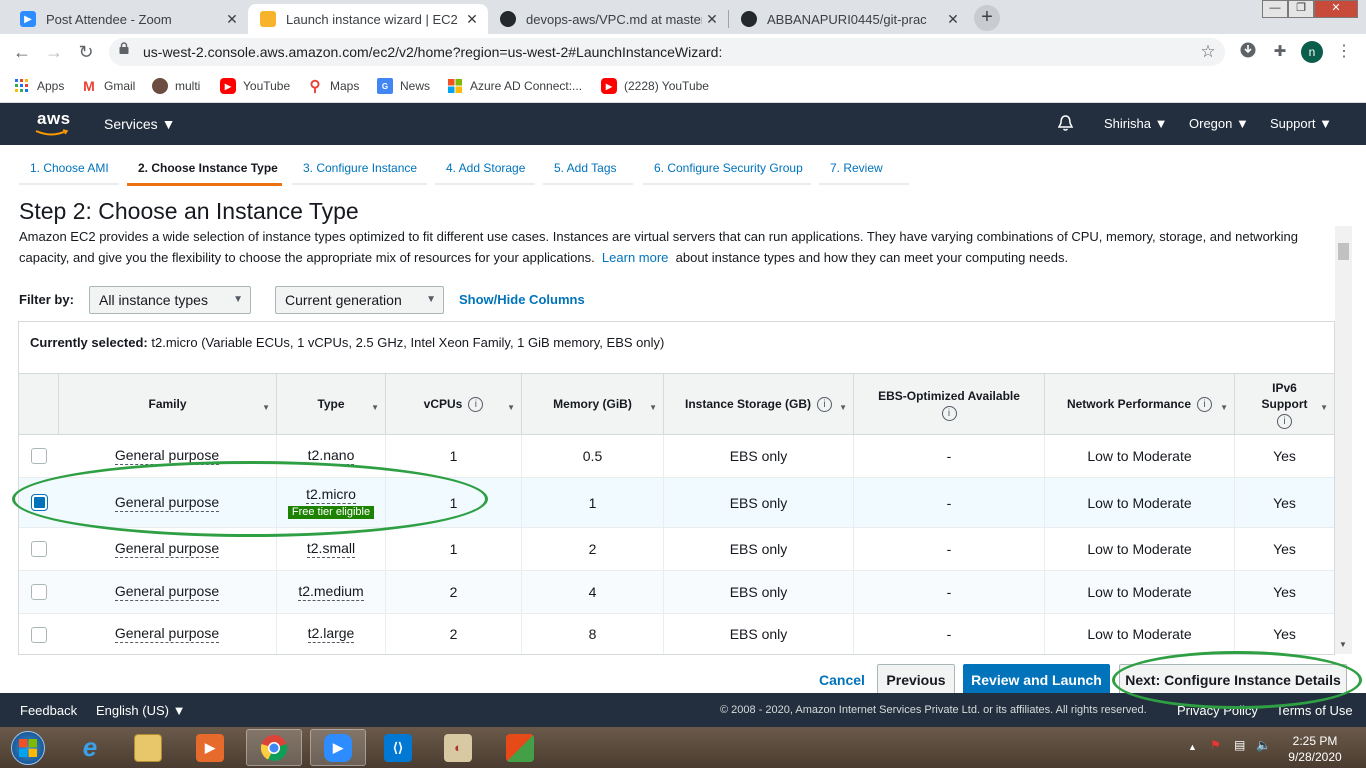  What do you see at coordinates (1343, 251) in the screenshot?
I see `scrollbar-thumb` at bounding box center [1343, 251].